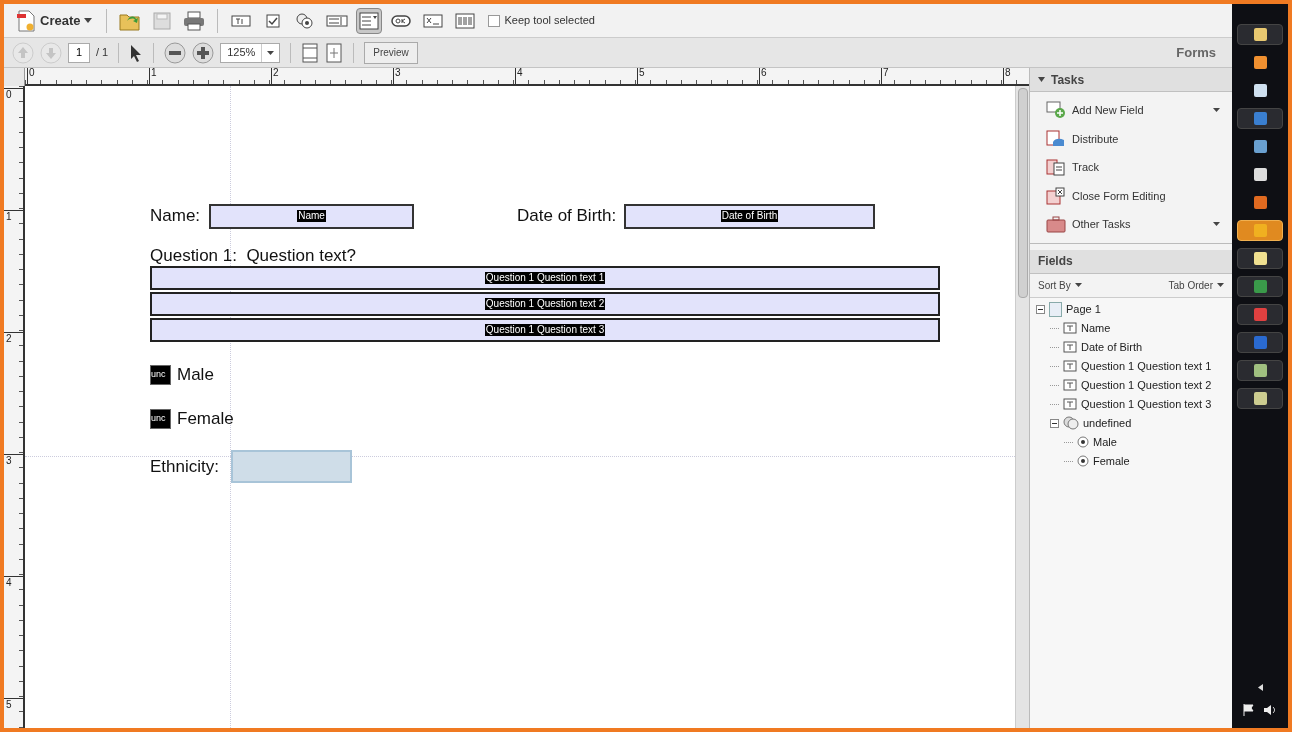  I want to click on preview-button: Preview, so click(391, 52).